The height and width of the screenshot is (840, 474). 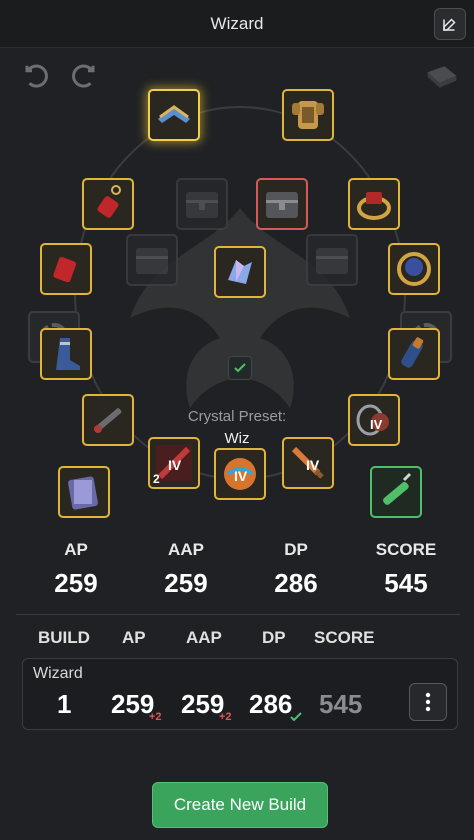 What do you see at coordinates (296, 549) in the screenshot?
I see `stat-label: DP` at bounding box center [296, 549].